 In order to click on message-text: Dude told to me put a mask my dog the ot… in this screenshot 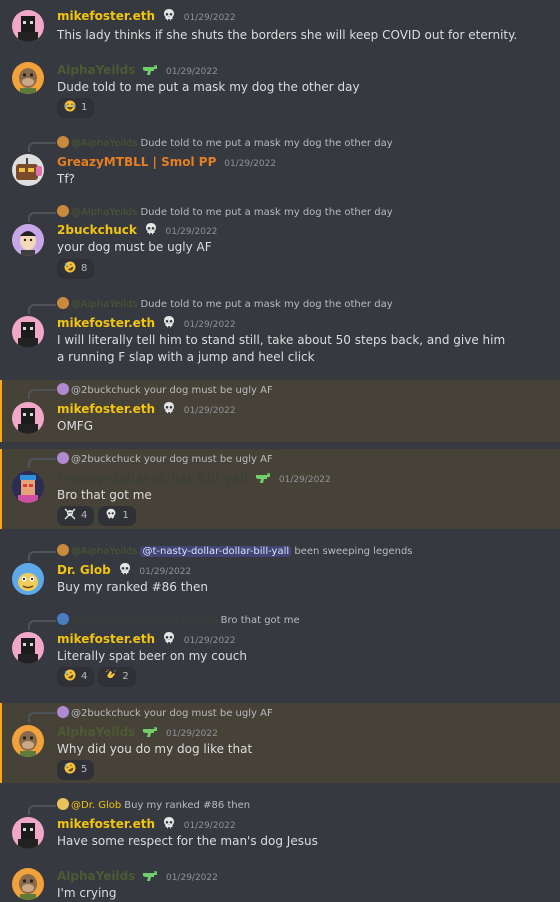, I will do `click(208, 87)`.